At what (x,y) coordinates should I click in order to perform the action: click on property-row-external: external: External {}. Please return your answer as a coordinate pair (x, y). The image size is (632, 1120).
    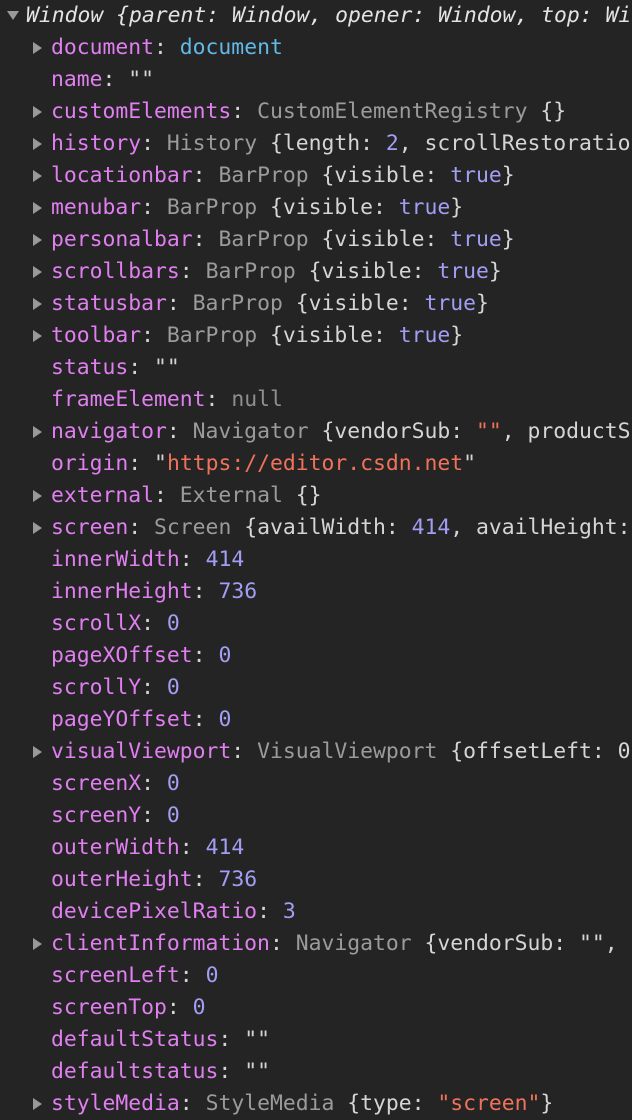
    Looking at the image, I should click on (316, 496).